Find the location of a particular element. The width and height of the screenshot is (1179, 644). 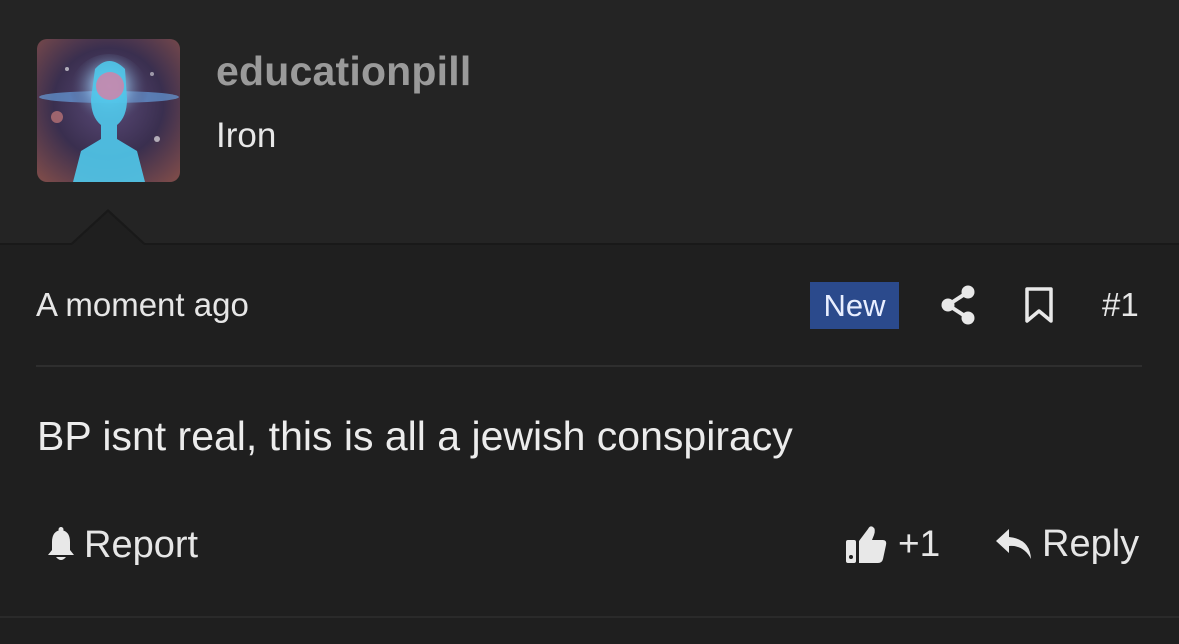

reply-label: Reply is located at coordinates (1091, 543).